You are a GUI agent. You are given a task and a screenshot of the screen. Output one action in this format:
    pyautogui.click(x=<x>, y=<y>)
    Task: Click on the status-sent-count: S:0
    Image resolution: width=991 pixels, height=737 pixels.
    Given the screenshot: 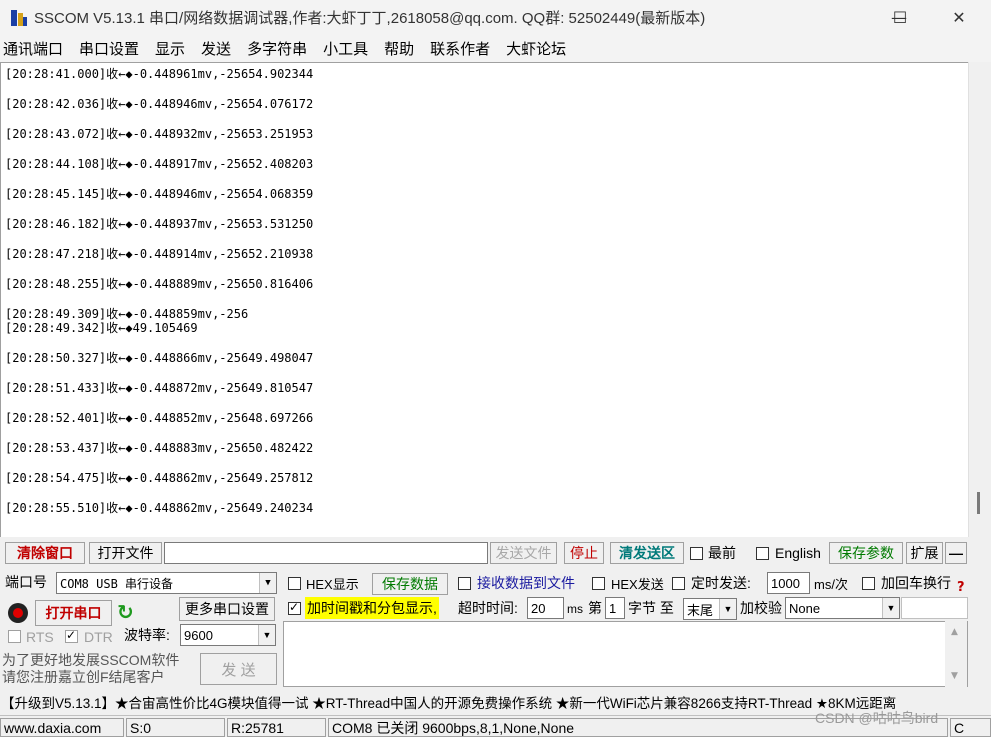 What is the action you would take?
    pyautogui.click(x=175, y=727)
    